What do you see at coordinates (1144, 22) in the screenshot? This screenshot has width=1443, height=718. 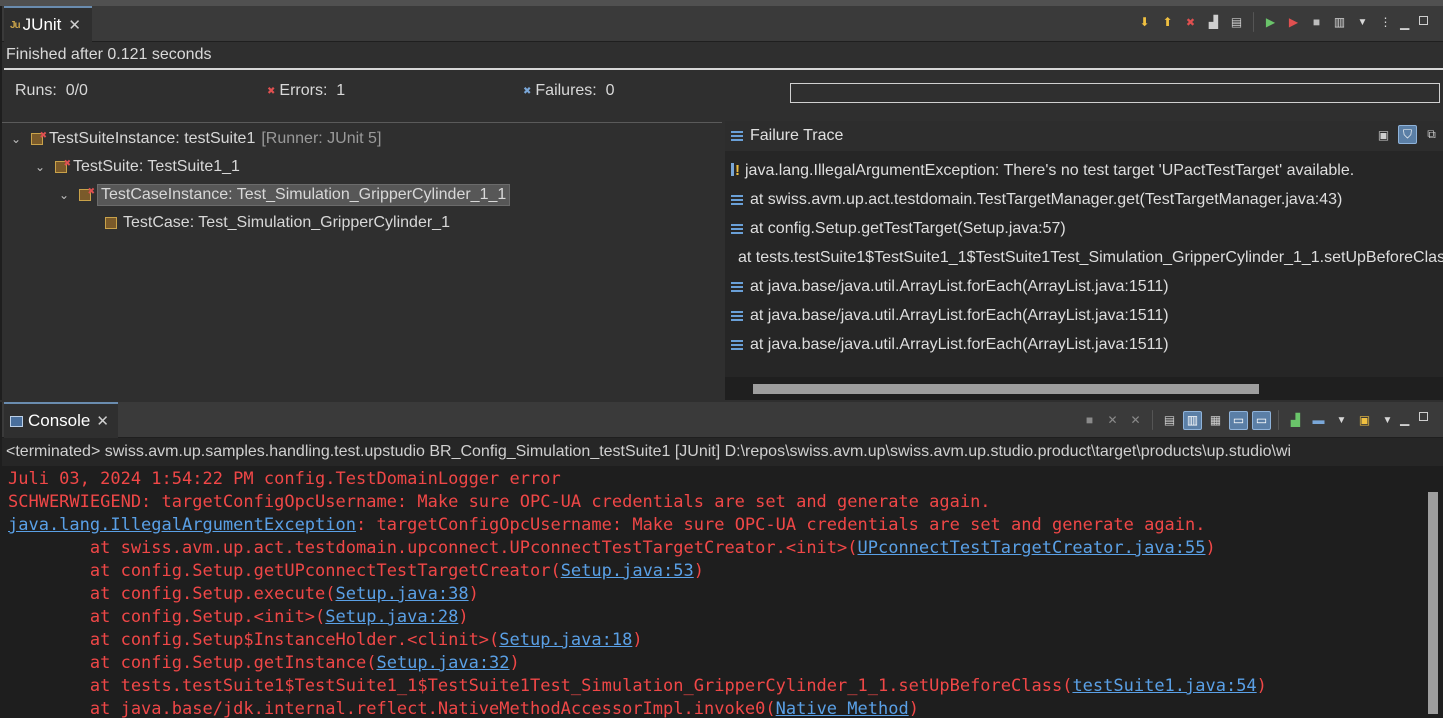 I see `next-failure-icon: ⬇` at bounding box center [1144, 22].